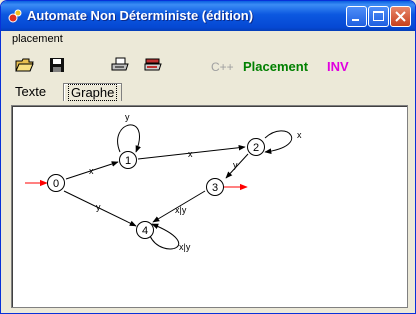 The width and height of the screenshot is (416, 314). What do you see at coordinates (140, 15) in the screenshot?
I see `window-title: Automate Non Déterministe (édition)` at bounding box center [140, 15].